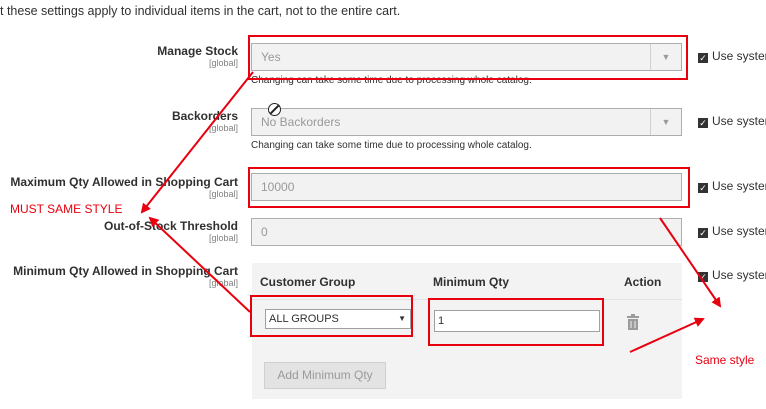 This screenshot has width=766, height=409. I want to click on trash-icon, so click(633, 322).